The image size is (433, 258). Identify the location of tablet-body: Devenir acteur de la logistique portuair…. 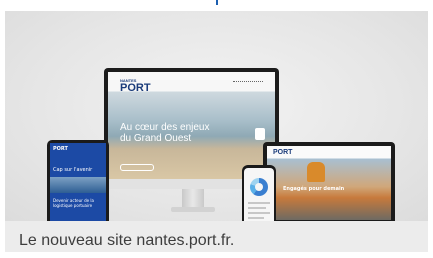
(73, 203).